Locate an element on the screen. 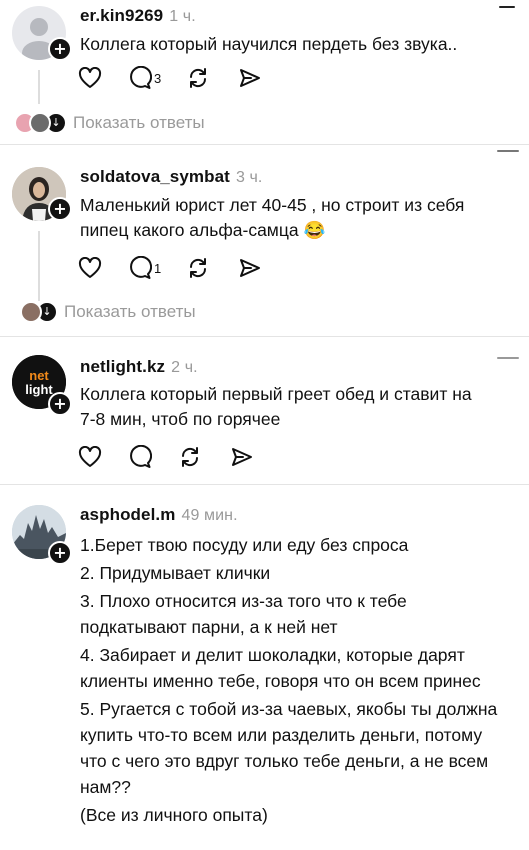  comment-button: 1 is located at coordinates (157, 268).